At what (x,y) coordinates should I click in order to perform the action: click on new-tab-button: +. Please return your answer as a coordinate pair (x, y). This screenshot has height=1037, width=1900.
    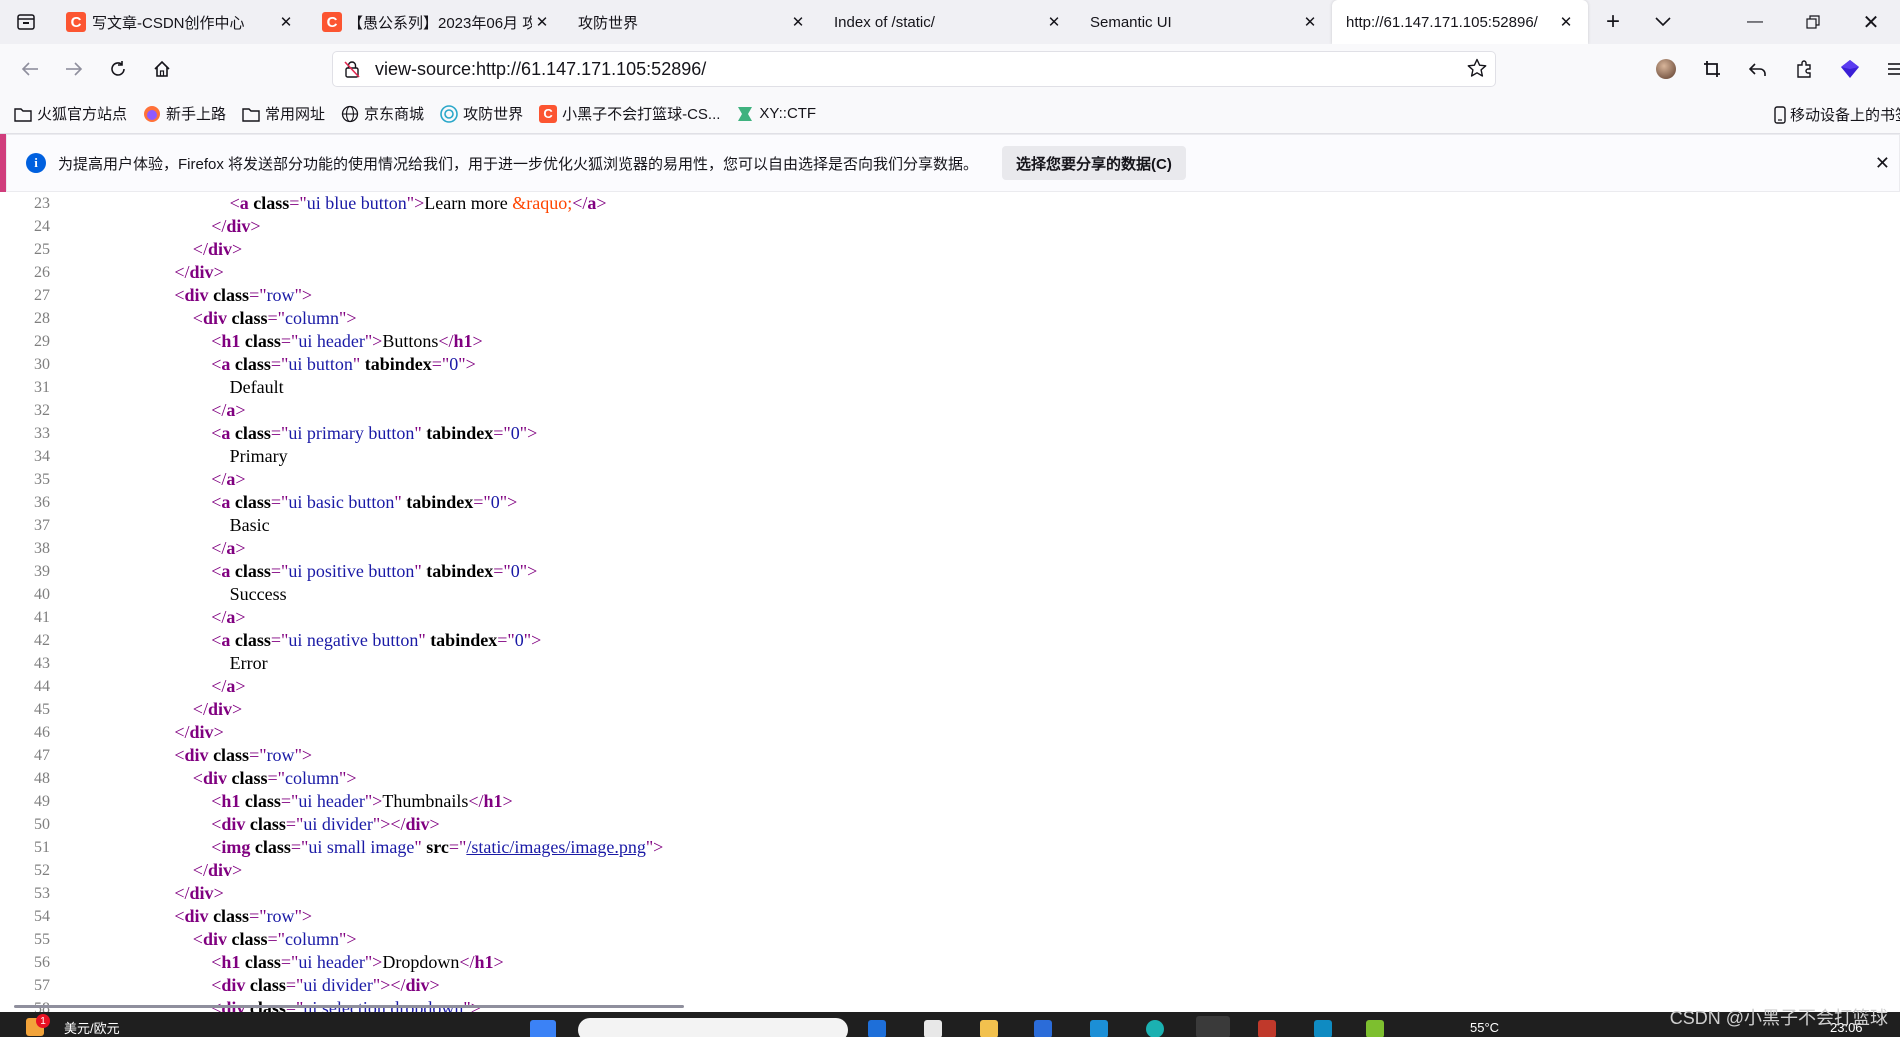
    Looking at the image, I should click on (1613, 22).